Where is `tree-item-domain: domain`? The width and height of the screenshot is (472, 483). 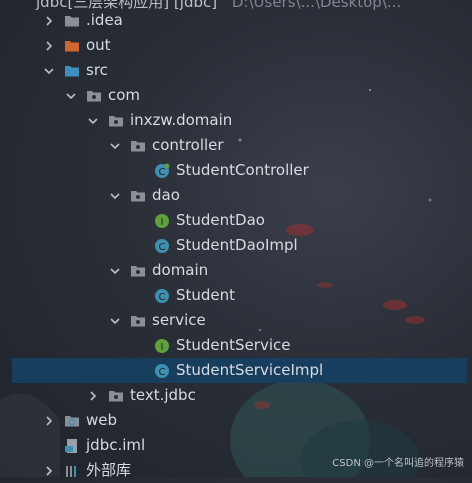 tree-item-domain: domain is located at coordinates (239, 270).